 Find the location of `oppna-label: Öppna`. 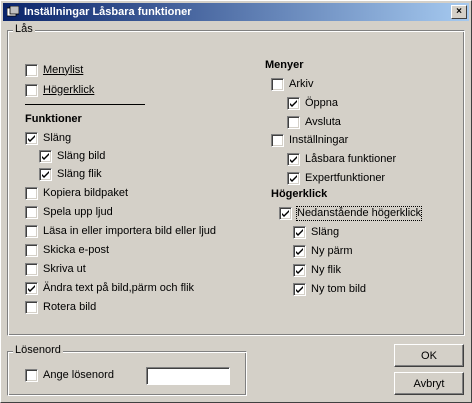

oppna-label: Öppna is located at coordinates (322, 102).